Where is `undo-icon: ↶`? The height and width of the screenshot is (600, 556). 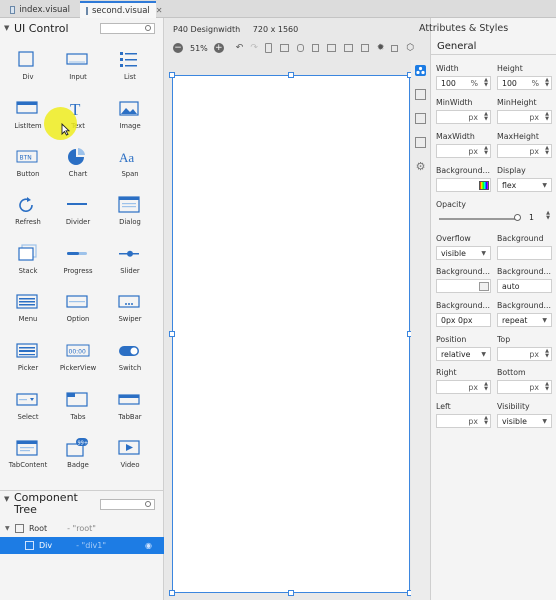
undo-icon: ↶ is located at coordinates (240, 48).